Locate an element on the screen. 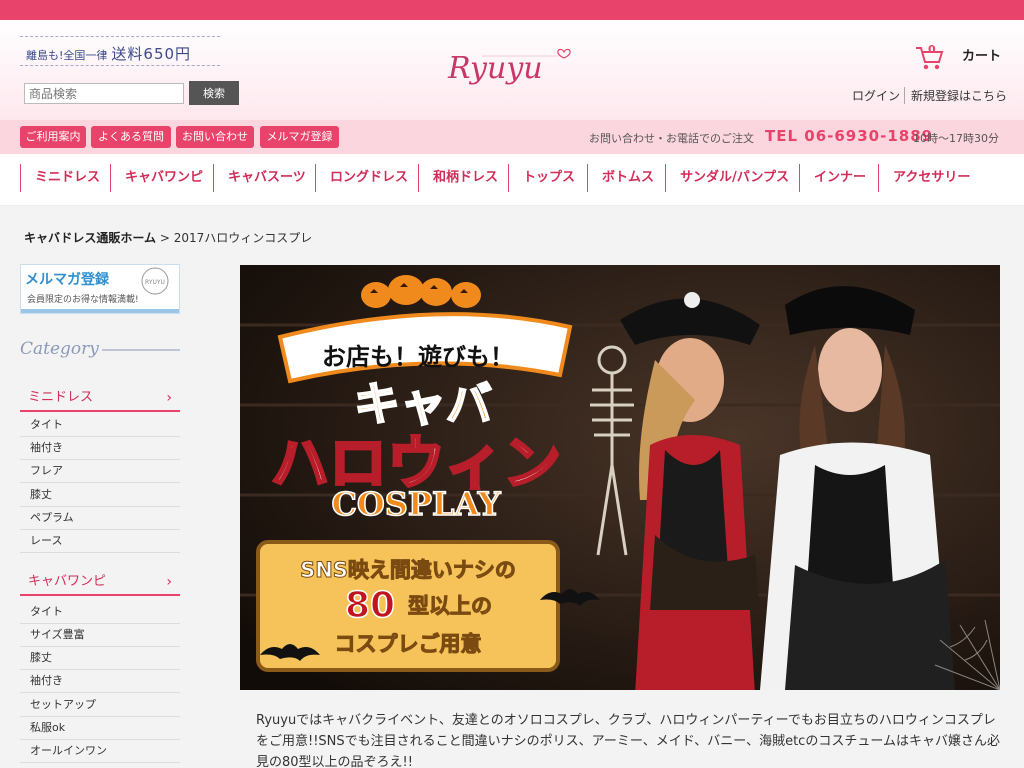 This screenshot has height=768, width=1024. sidebar-item-lace: レース is located at coordinates (100, 541).